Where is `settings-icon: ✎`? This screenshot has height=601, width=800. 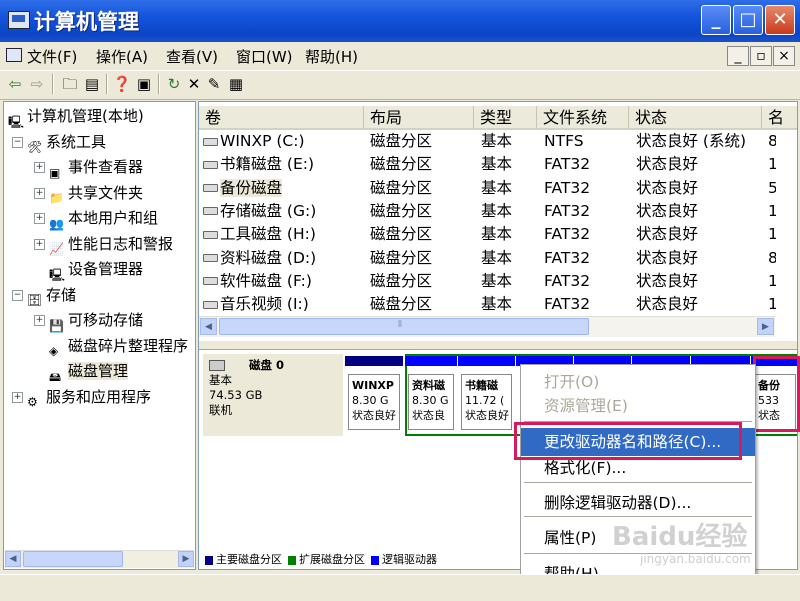
settings-icon: ✎ is located at coordinates (214, 84).